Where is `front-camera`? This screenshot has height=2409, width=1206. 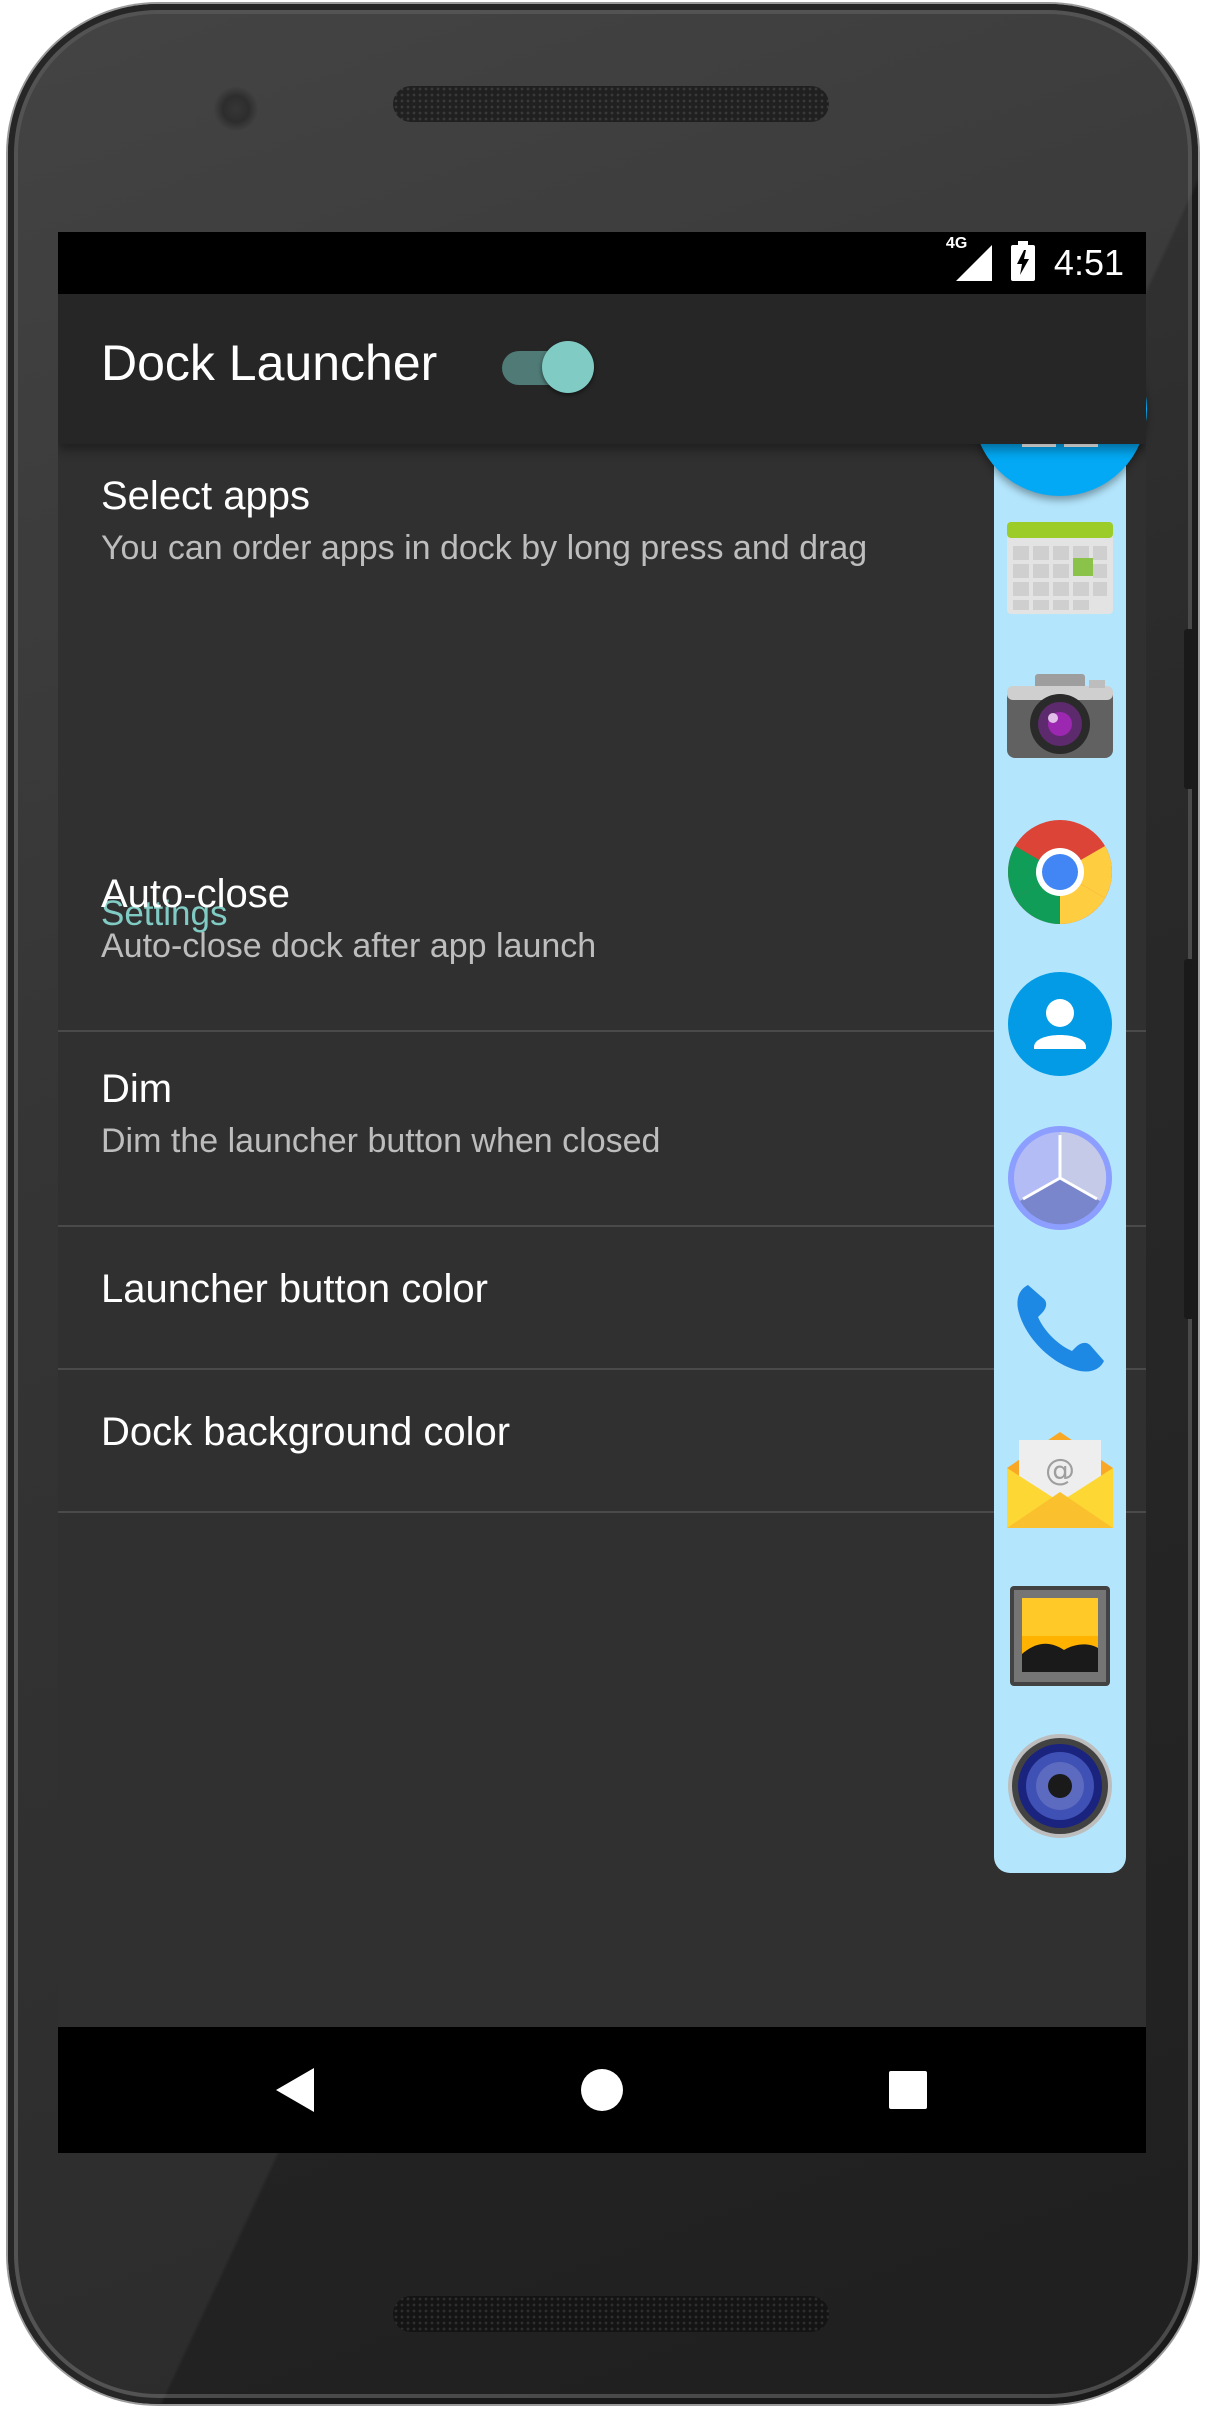 front-camera is located at coordinates (236, 109).